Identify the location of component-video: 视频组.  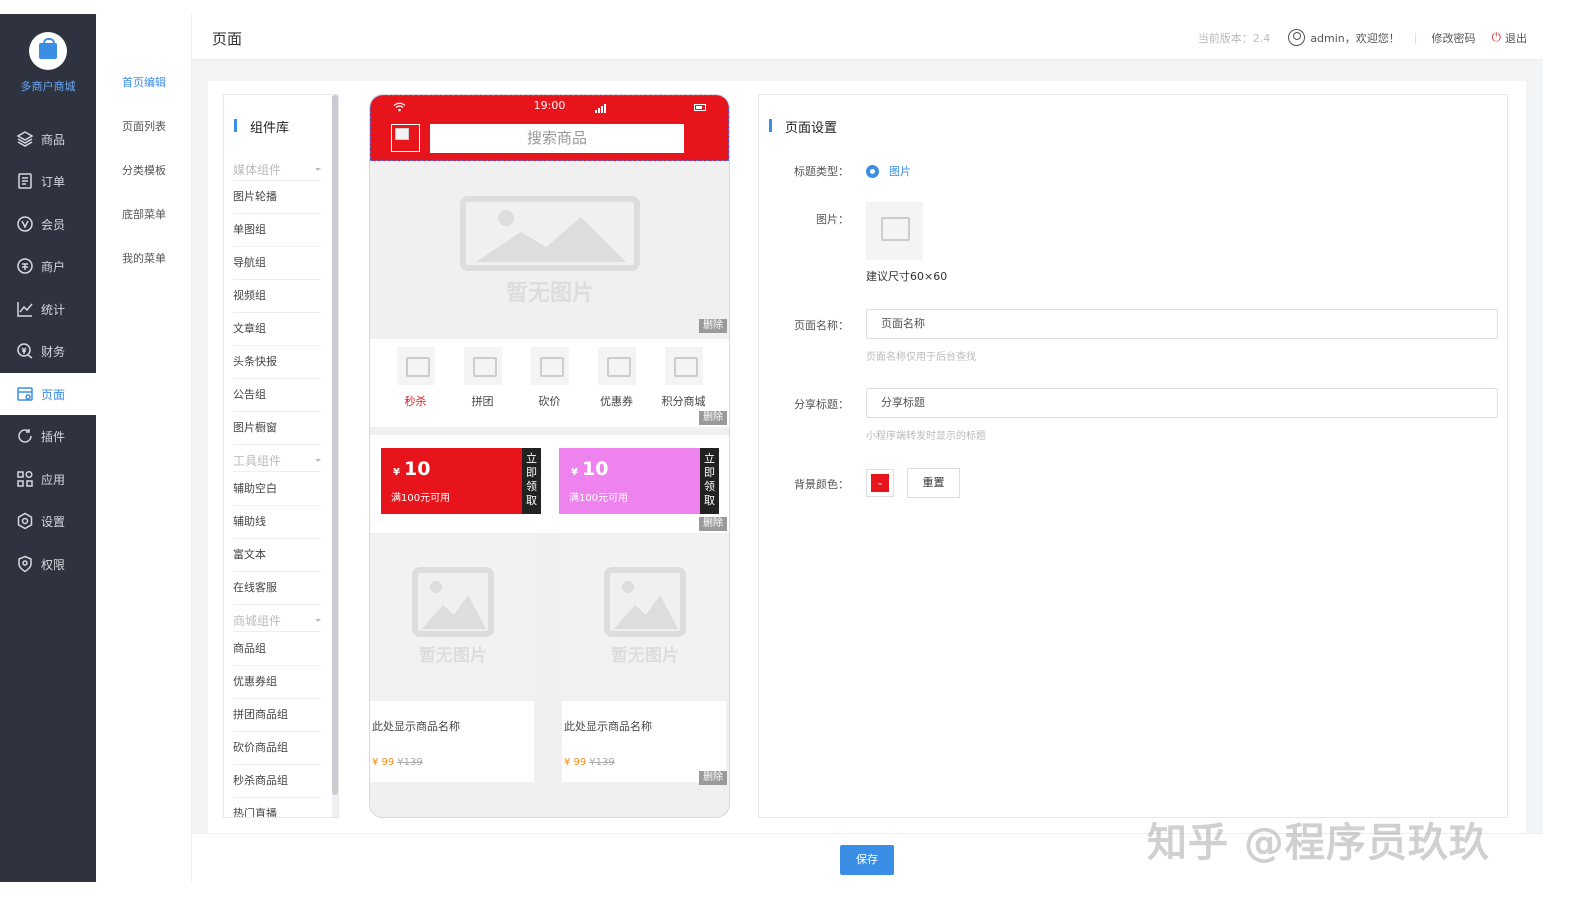
(277, 297).